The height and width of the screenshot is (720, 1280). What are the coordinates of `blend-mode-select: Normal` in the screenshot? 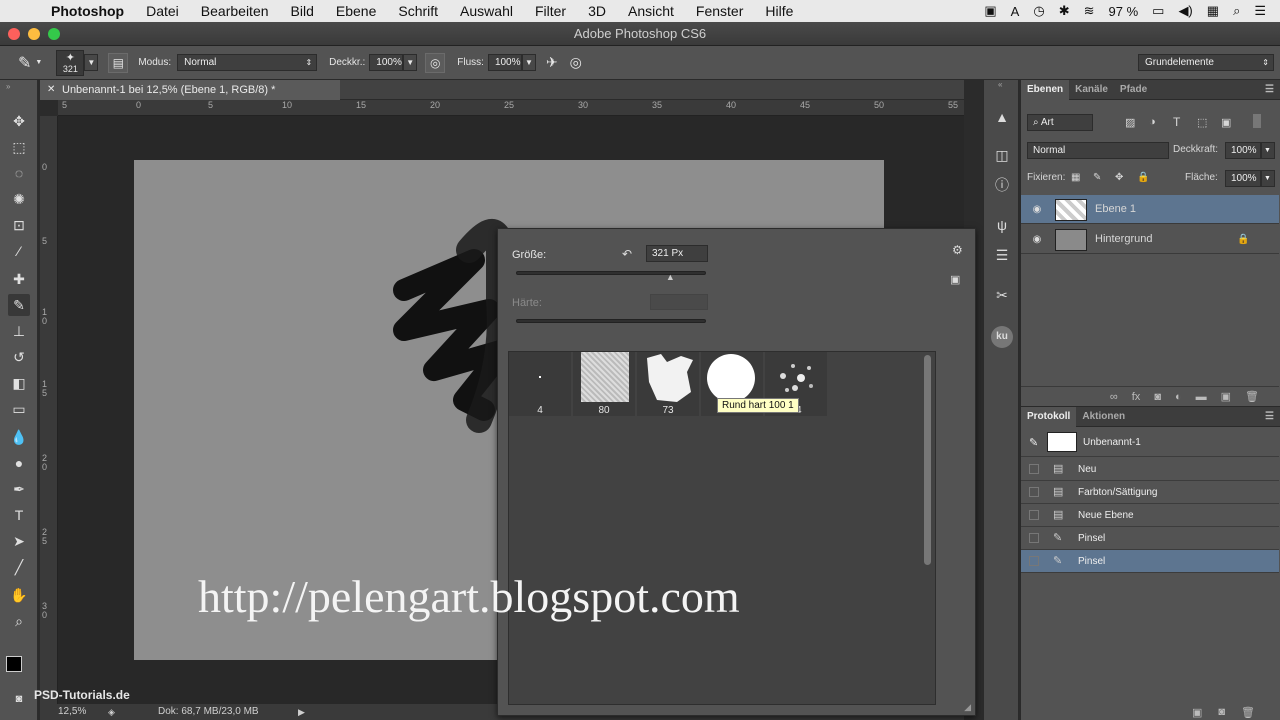 It's located at (1098, 150).